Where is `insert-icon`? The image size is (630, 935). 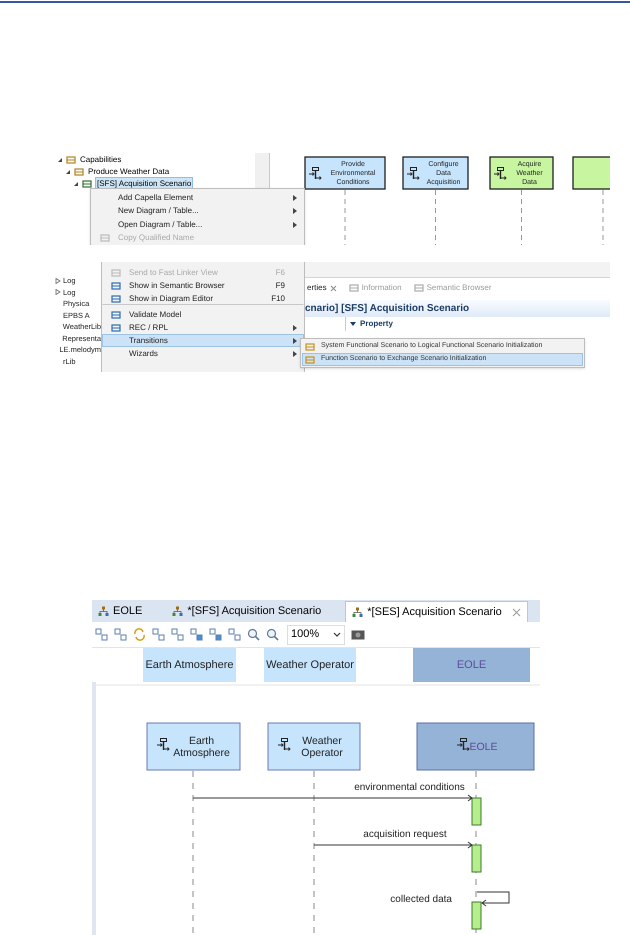 insert-icon is located at coordinates (215, 634).